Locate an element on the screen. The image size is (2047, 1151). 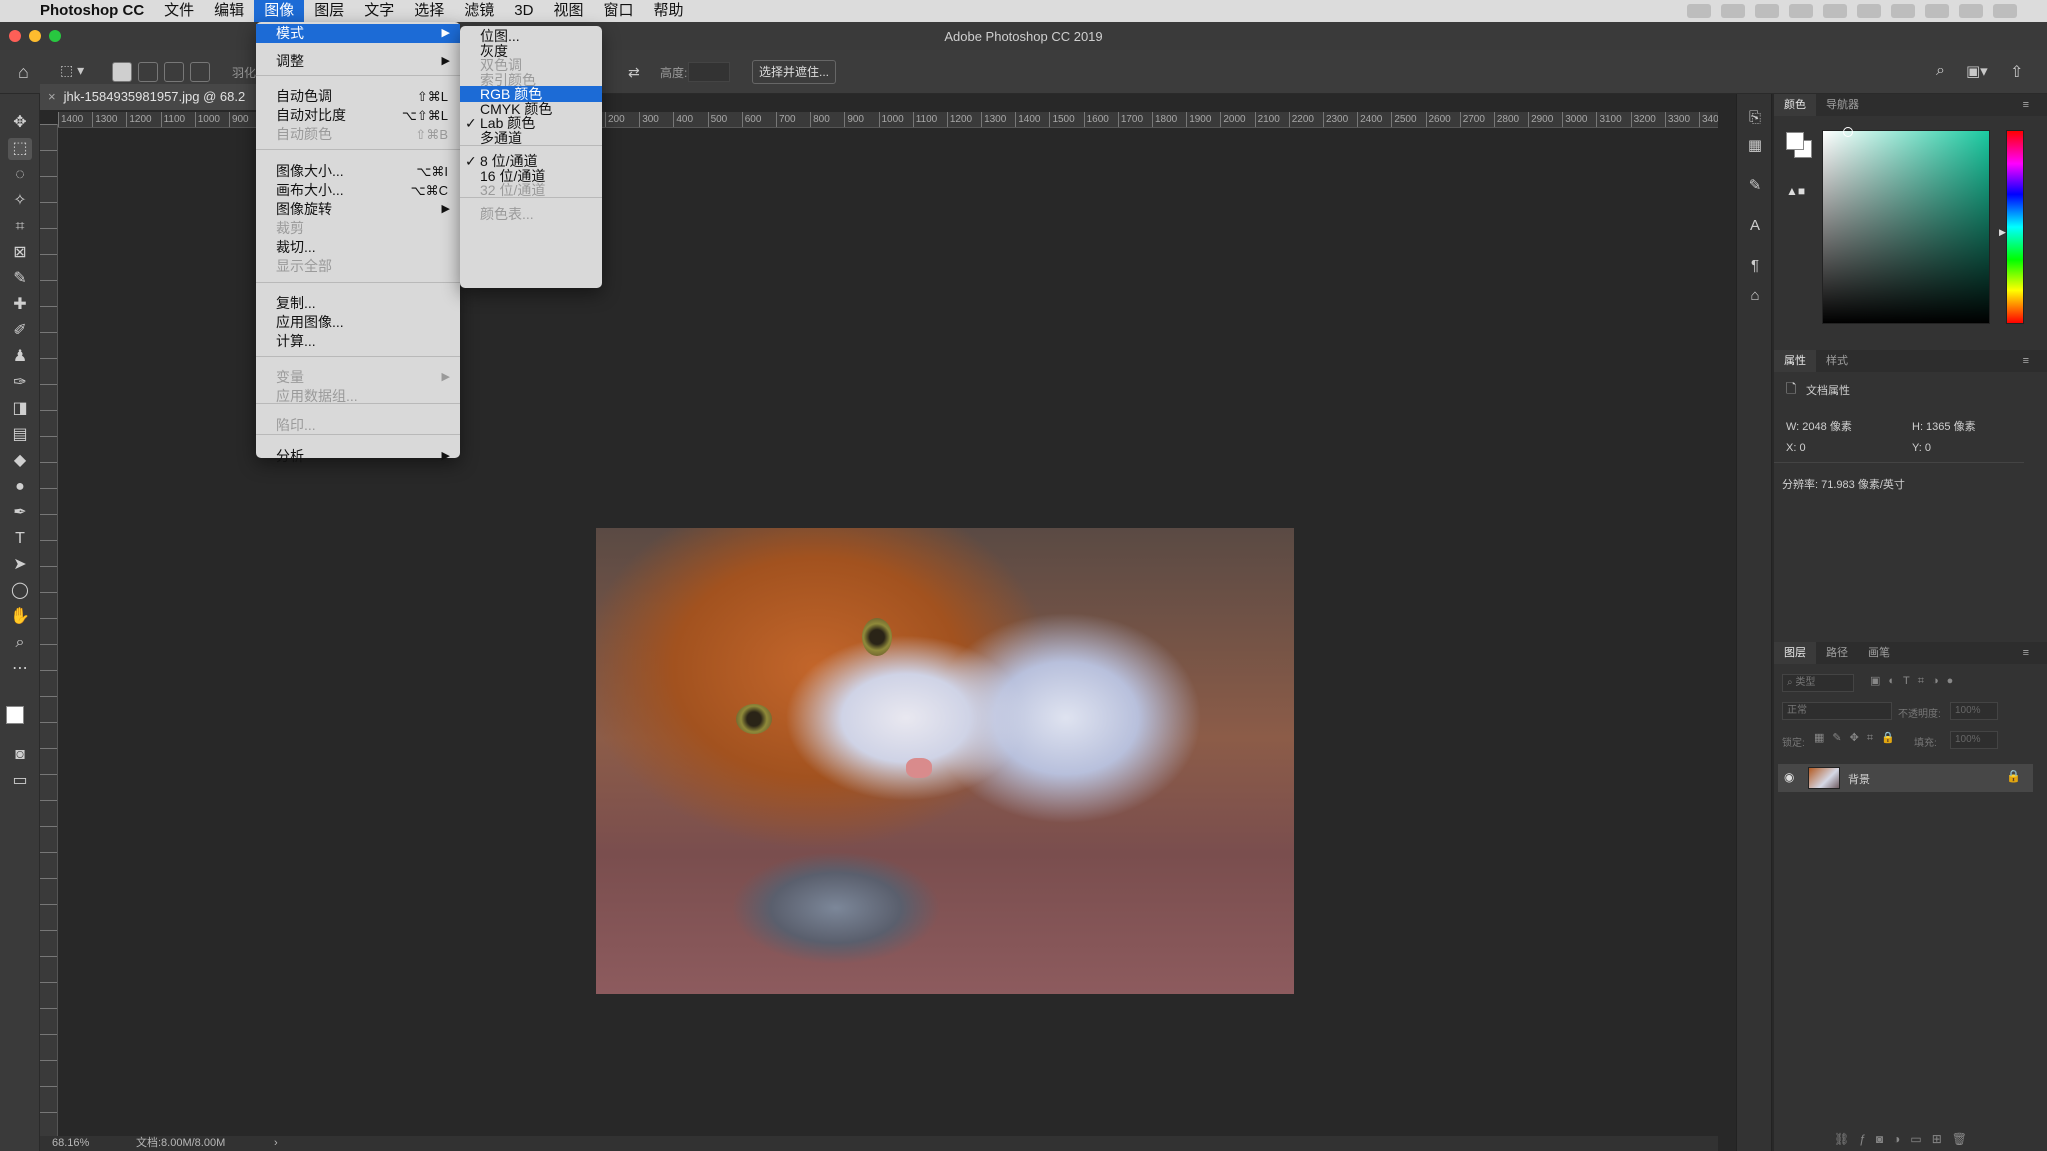
share-icon: ⇧ is located at coordinates (2016, 72).